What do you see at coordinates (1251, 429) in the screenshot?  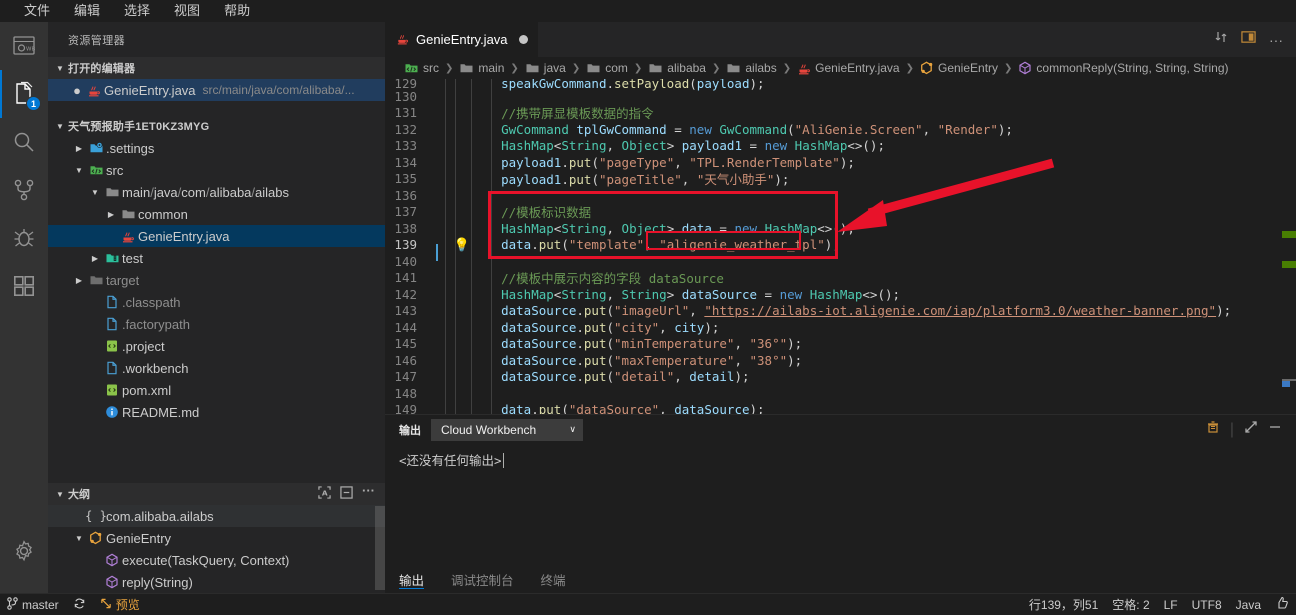 I see `maximize-panel-icon` at bounding box center [1251, 429].